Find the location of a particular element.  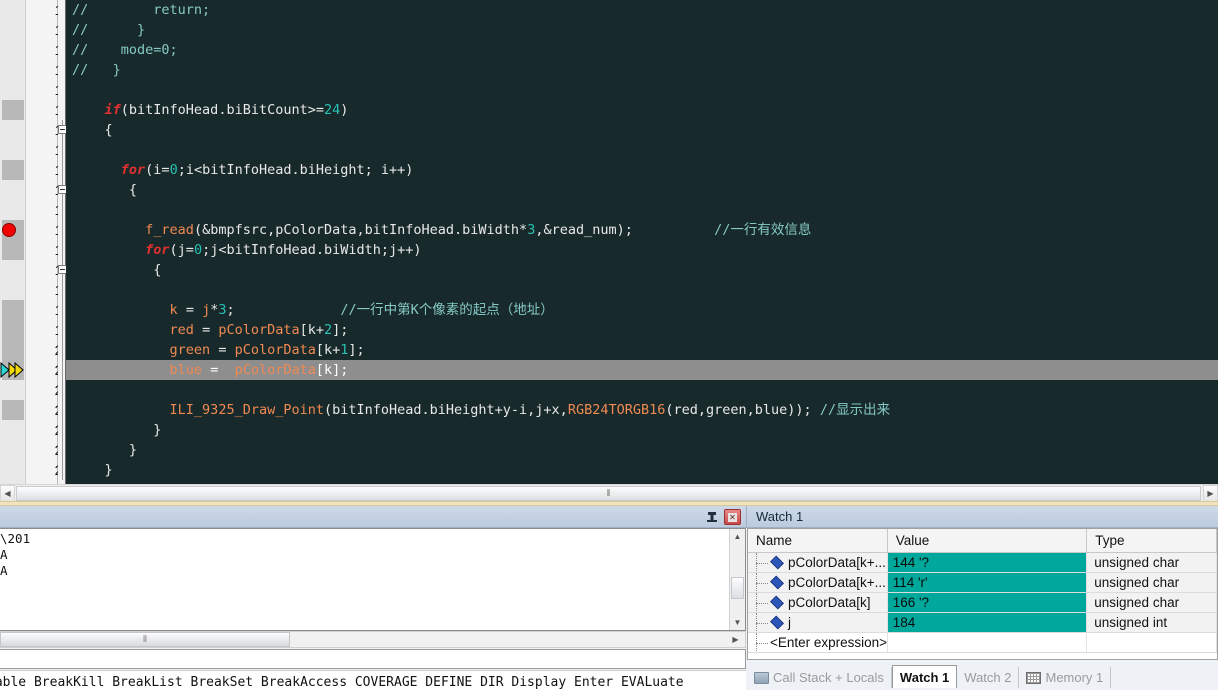

code-token-id: (j= is located at coordinates (181, 250).